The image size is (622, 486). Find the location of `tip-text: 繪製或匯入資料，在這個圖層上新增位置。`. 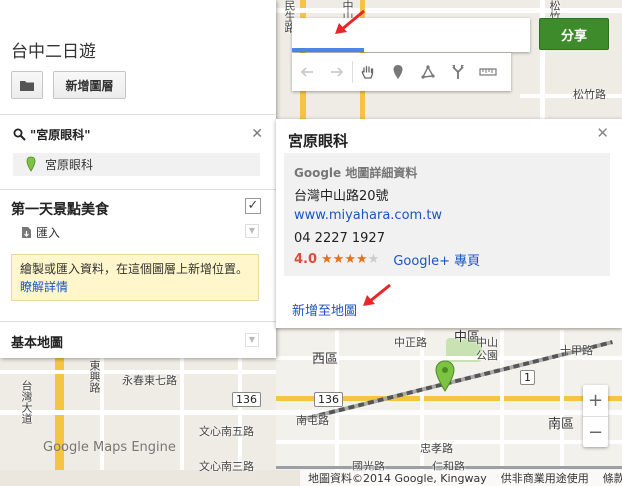

tip-text: 繪製或匯入資料，在這個圖層上新增位置。 is located at coordinates (134, 269).